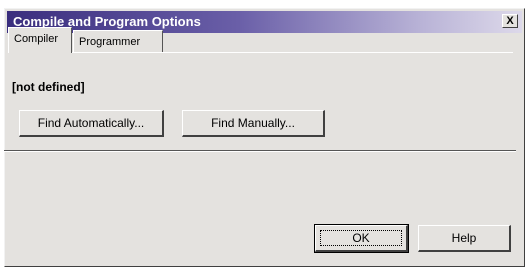 The height and width of the screenshot is (271, 529). I want to click on focus-ring, so click(361, 238).